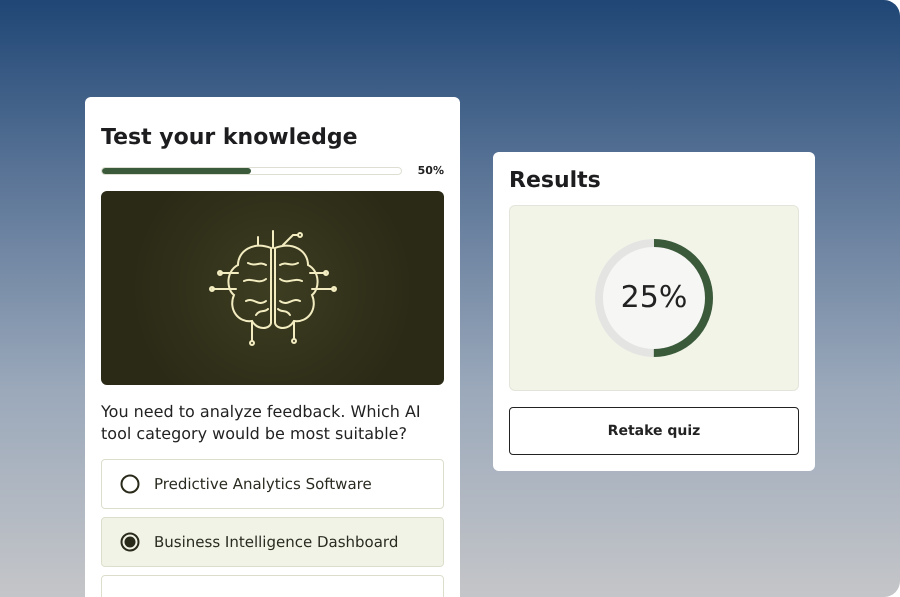 This screenshot has height=597, width=900. What do you see at coordinates (230, 137) in the screenshot?
I see `quiz-title: Test your knowledge` at bounding box center [230, 137].